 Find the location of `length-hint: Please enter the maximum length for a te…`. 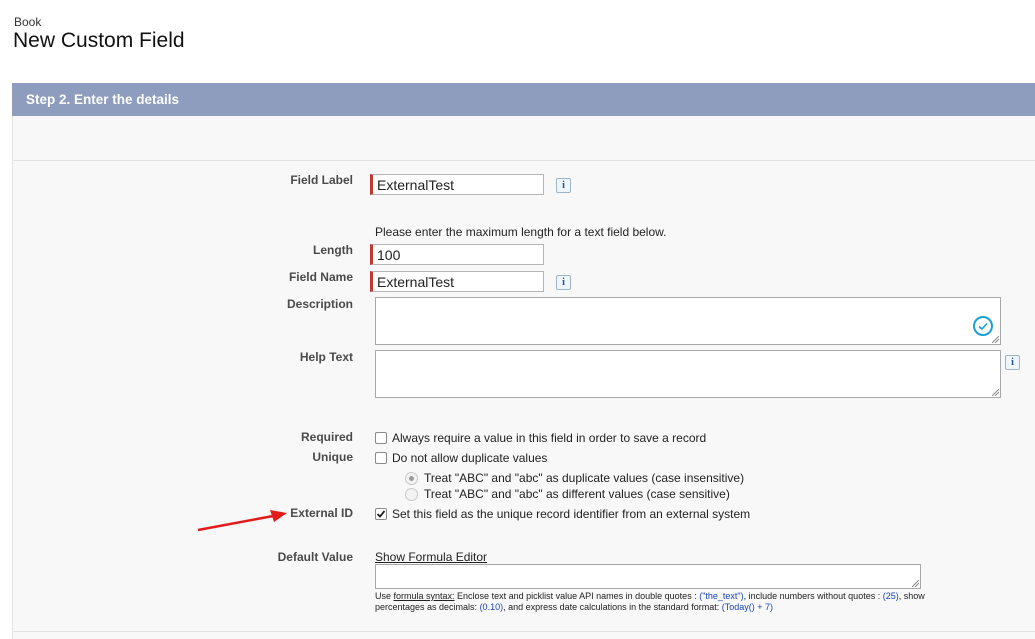

length-hint: Please enter the maximum length for a te… is located at coordinates (521, 232).